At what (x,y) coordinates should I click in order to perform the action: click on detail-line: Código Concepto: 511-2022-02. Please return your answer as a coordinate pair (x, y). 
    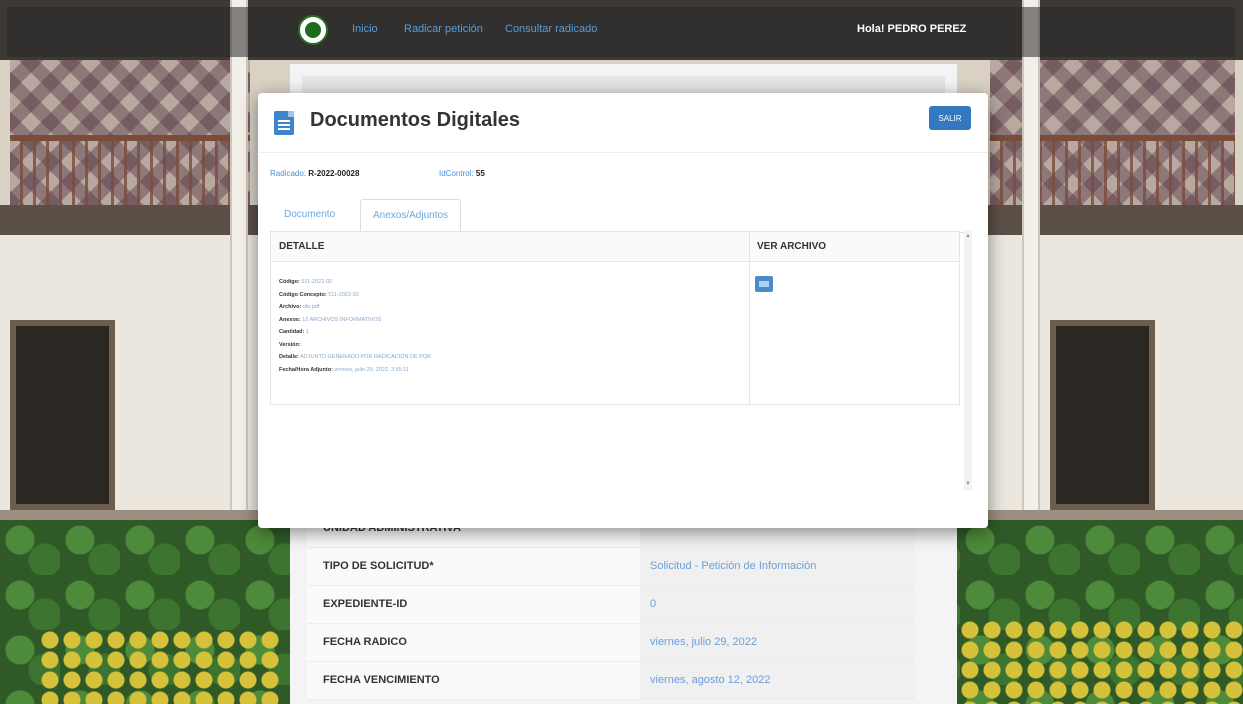
    Looking at the image, I should click on (509, 295).